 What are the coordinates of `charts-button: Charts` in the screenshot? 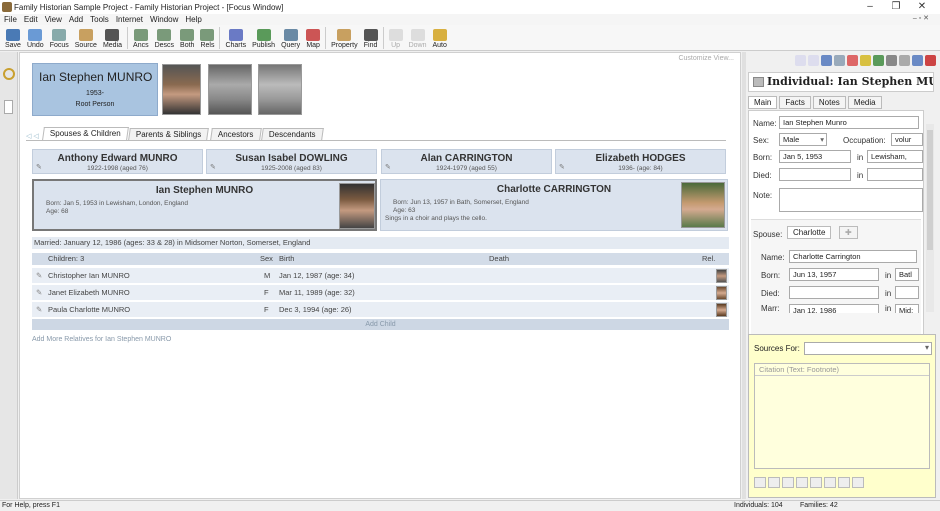 It's located at (235, 37).